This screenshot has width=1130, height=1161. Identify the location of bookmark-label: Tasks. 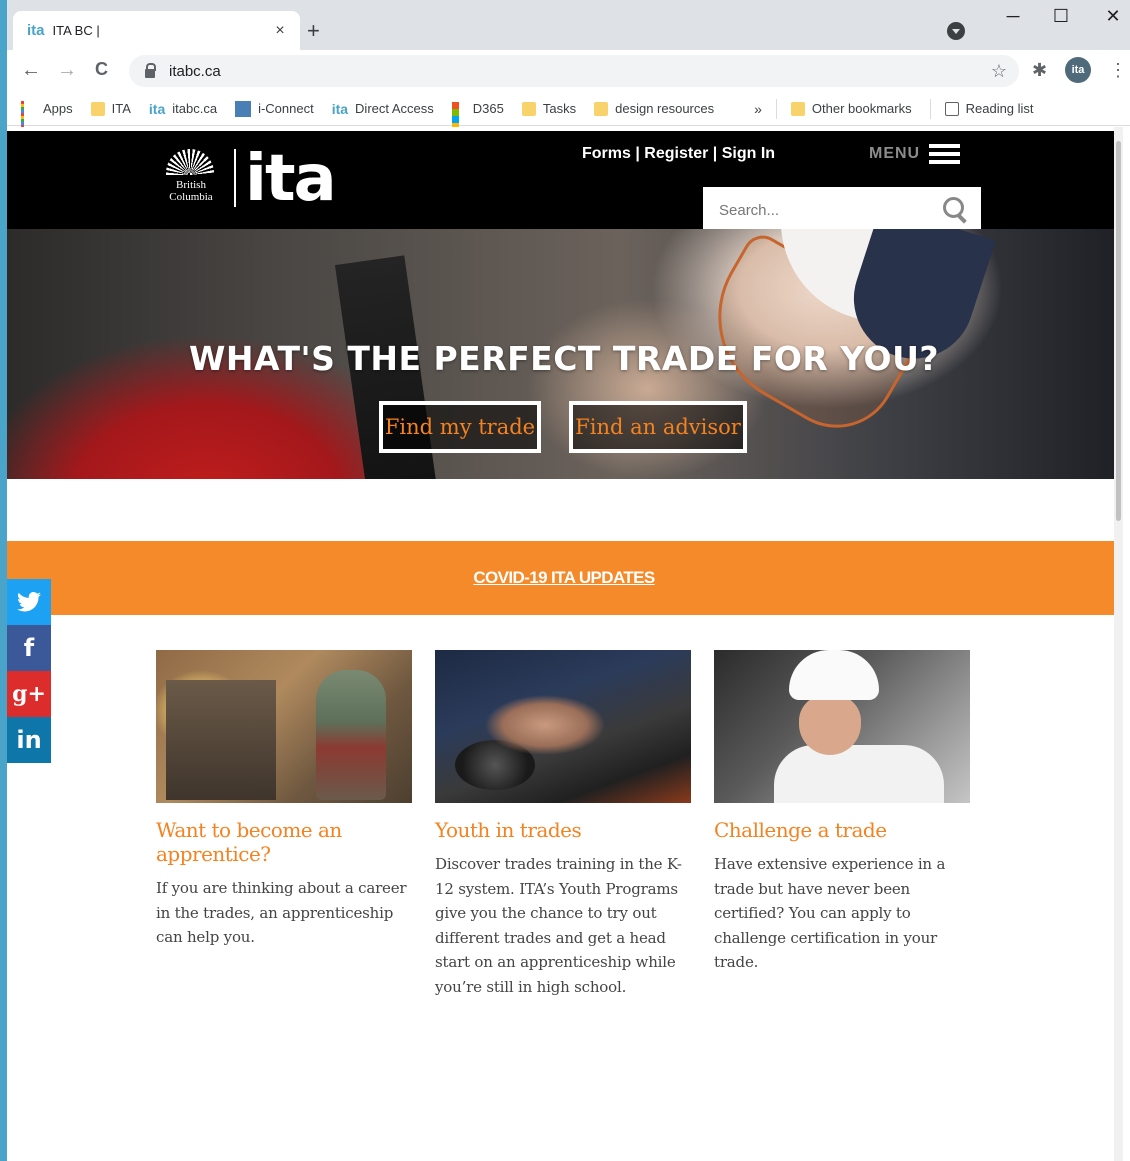
(559, 108).